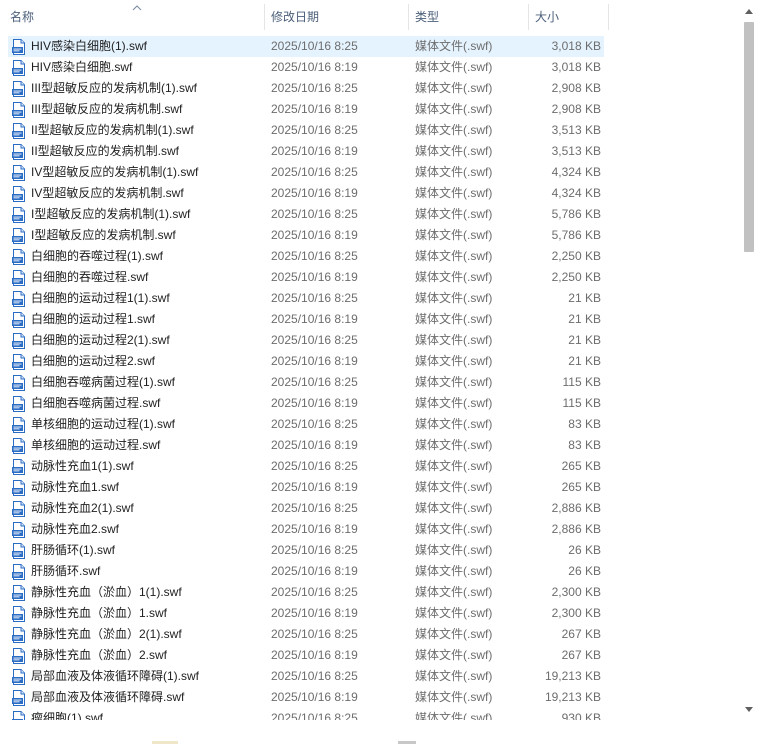 This screenshot has height=744, width=767. Describe the element at coordinates (295, 17) in the screenshot. I see `column-header-modified-label: 修改日期` at that location.